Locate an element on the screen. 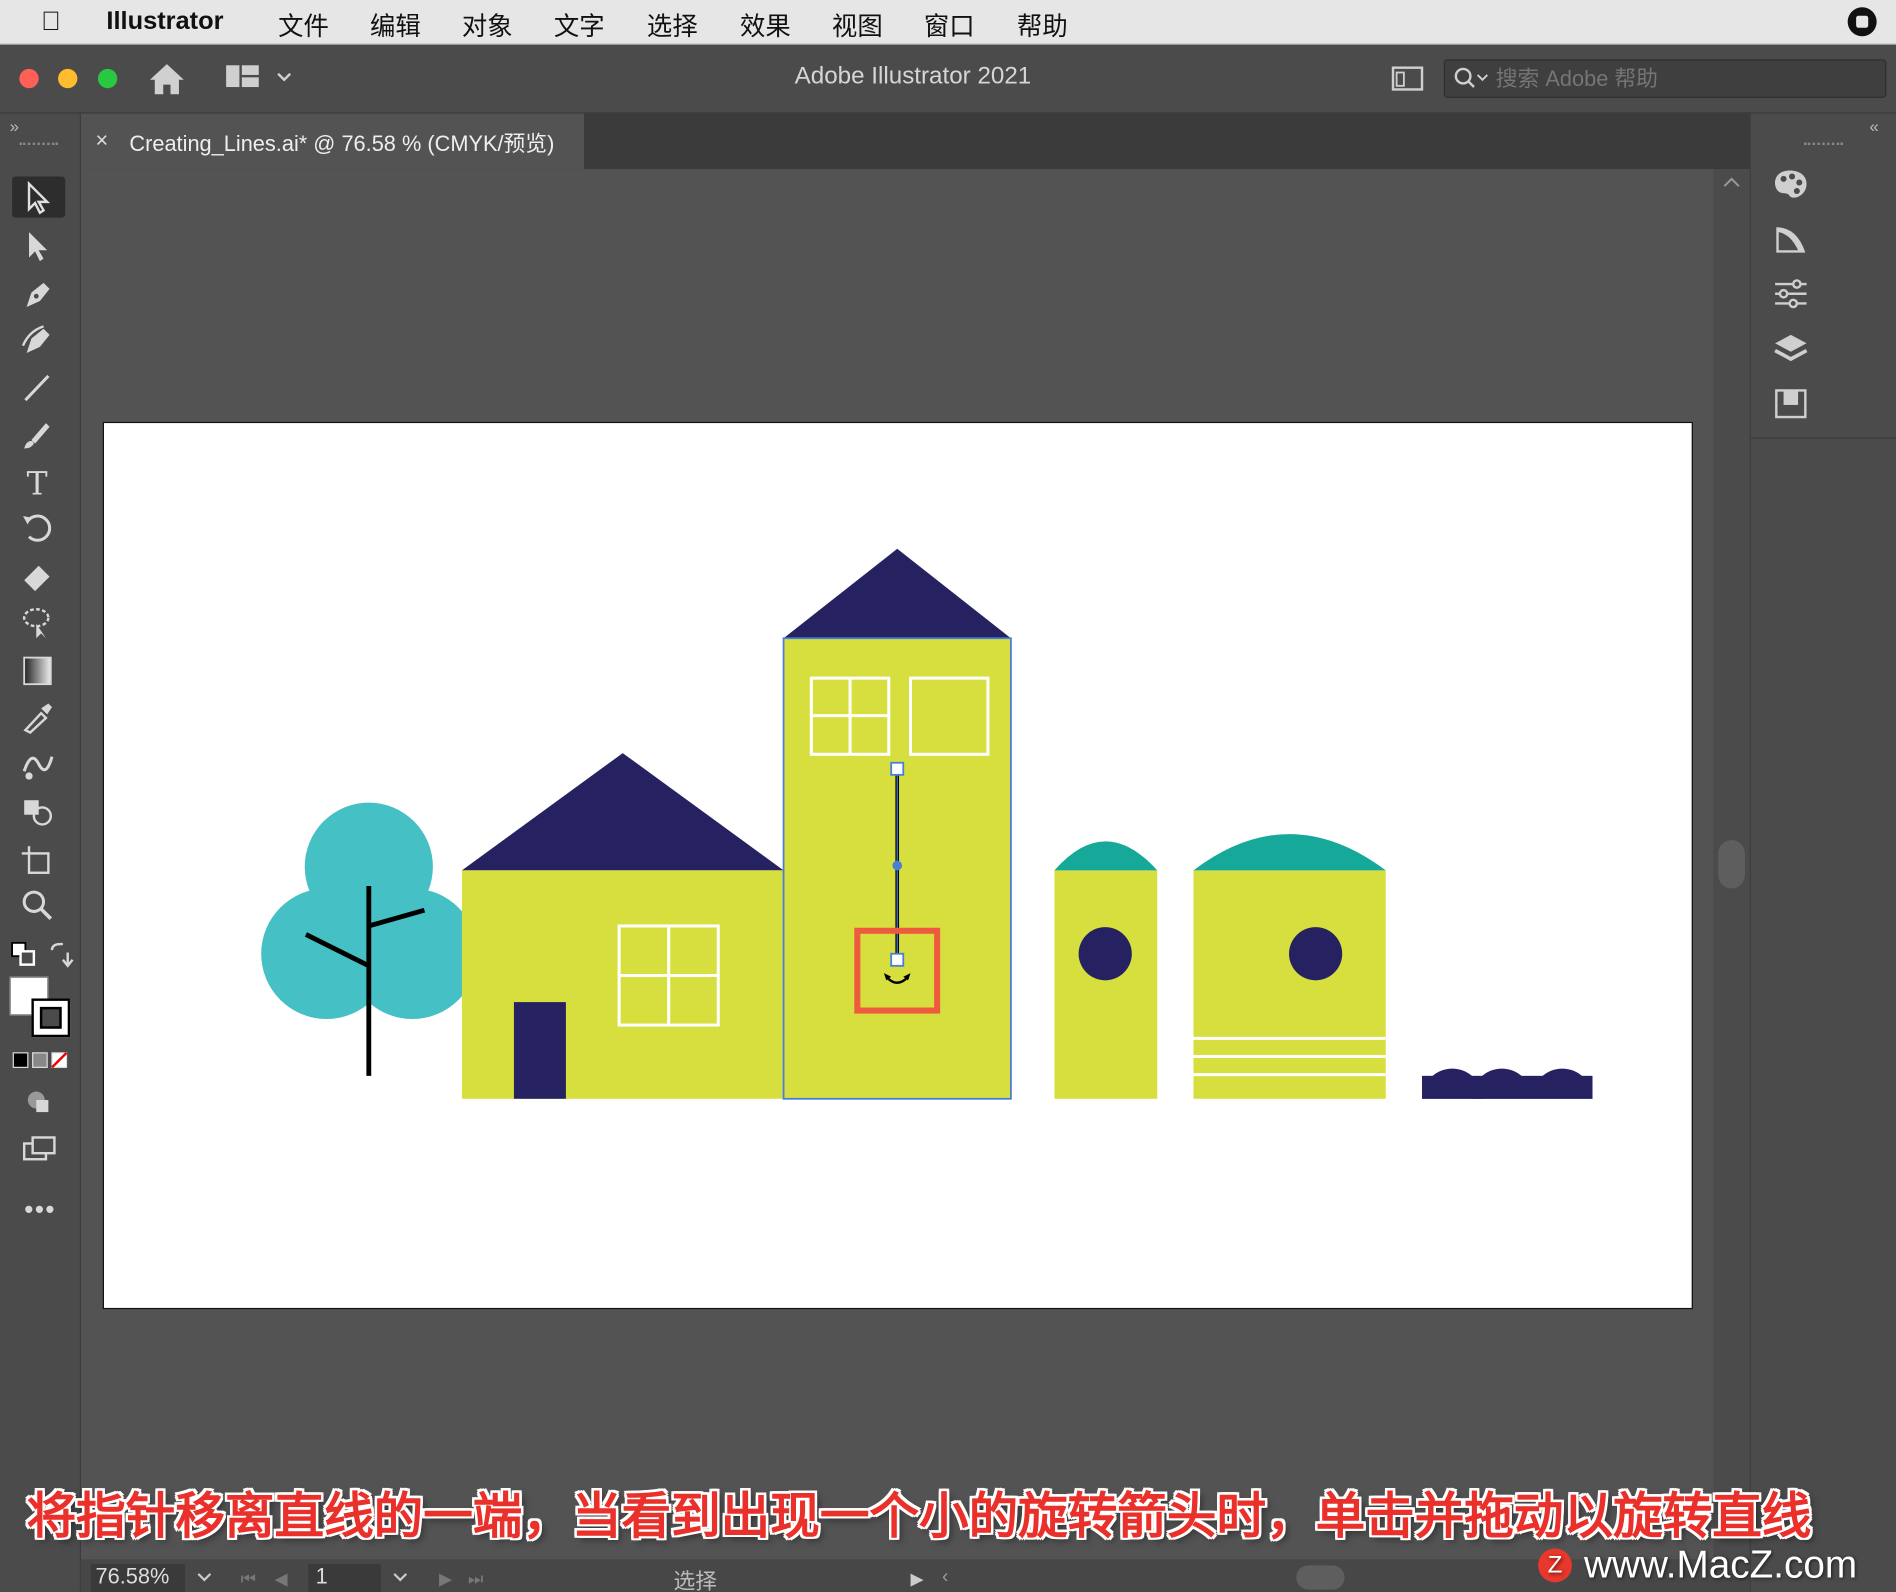  collapse-toolbar-icon: » is located at coordinates (14, 125).